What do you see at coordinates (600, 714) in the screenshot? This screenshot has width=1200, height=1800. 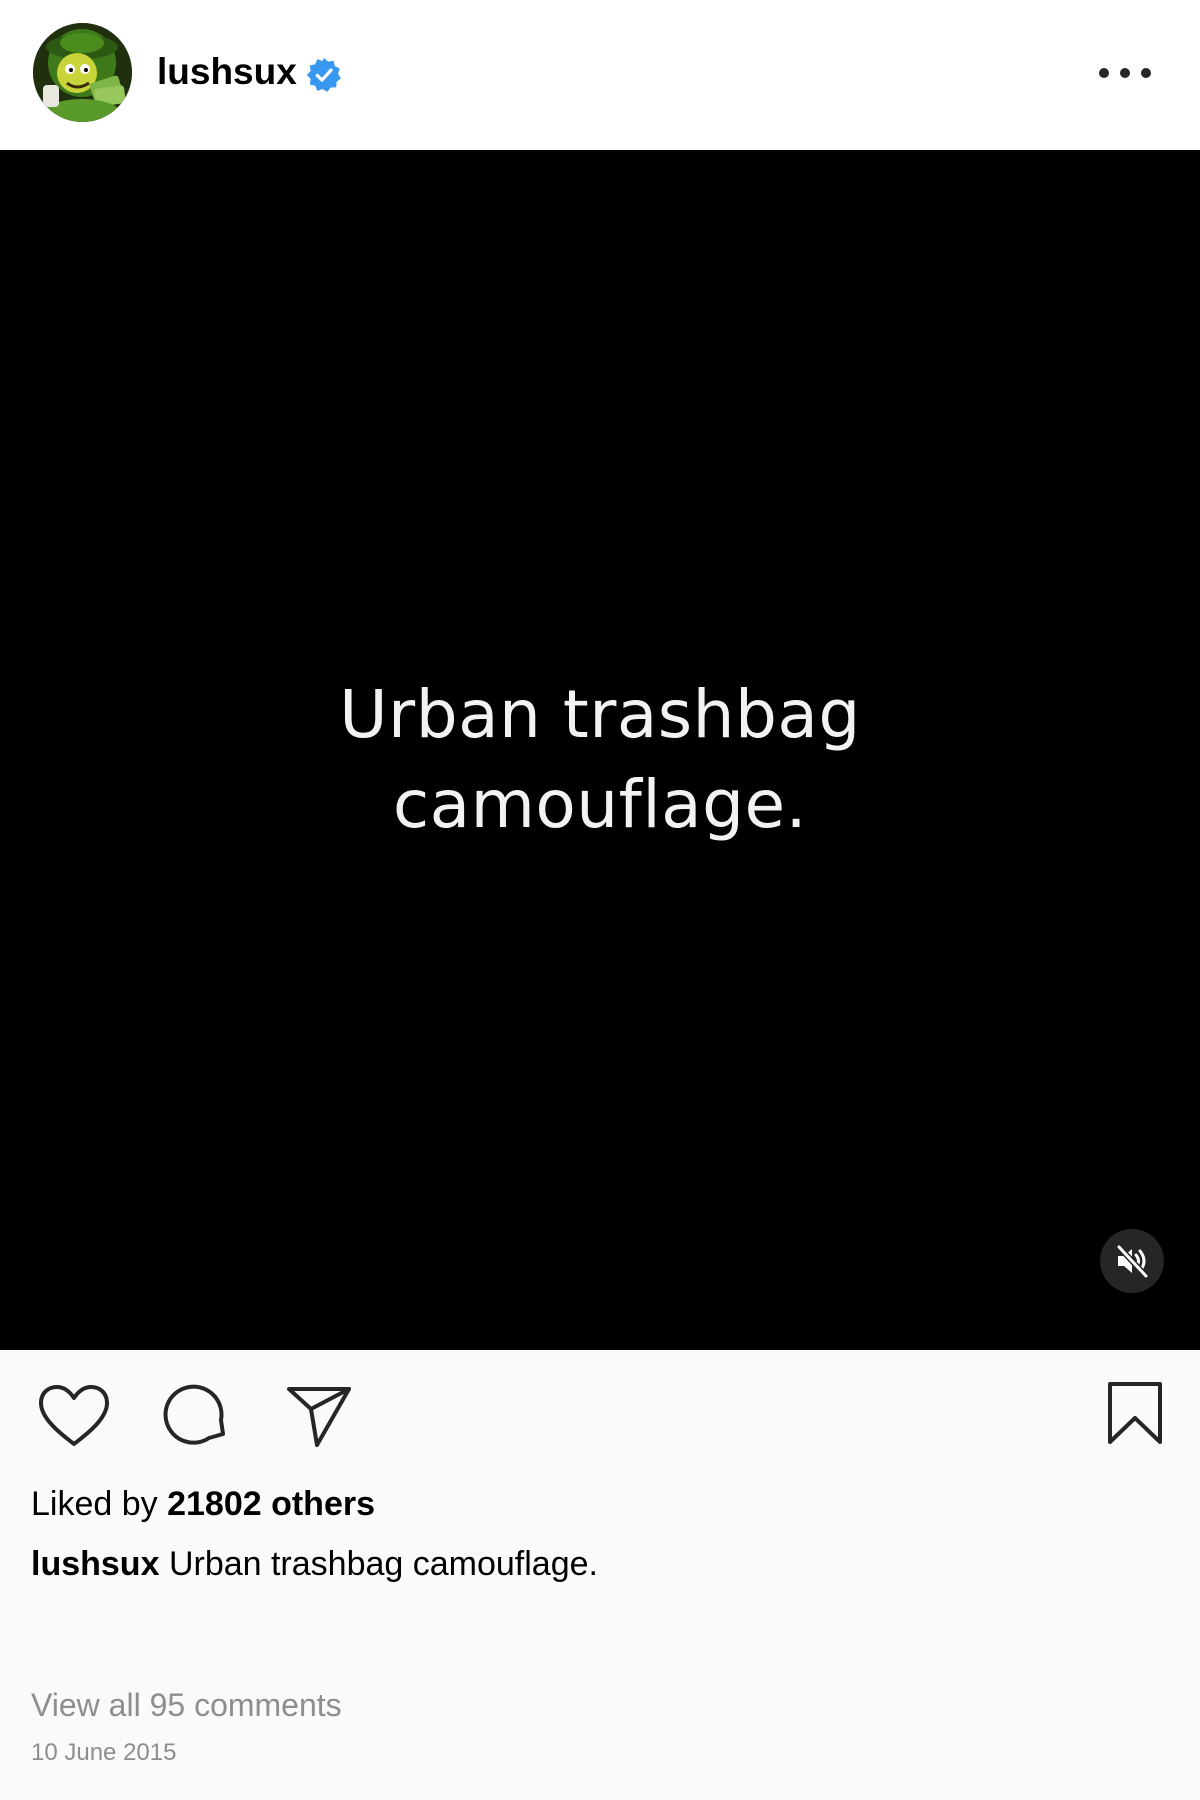 I see `video-text-line-1: Urban trashbag` at bounding box center [600, 714].